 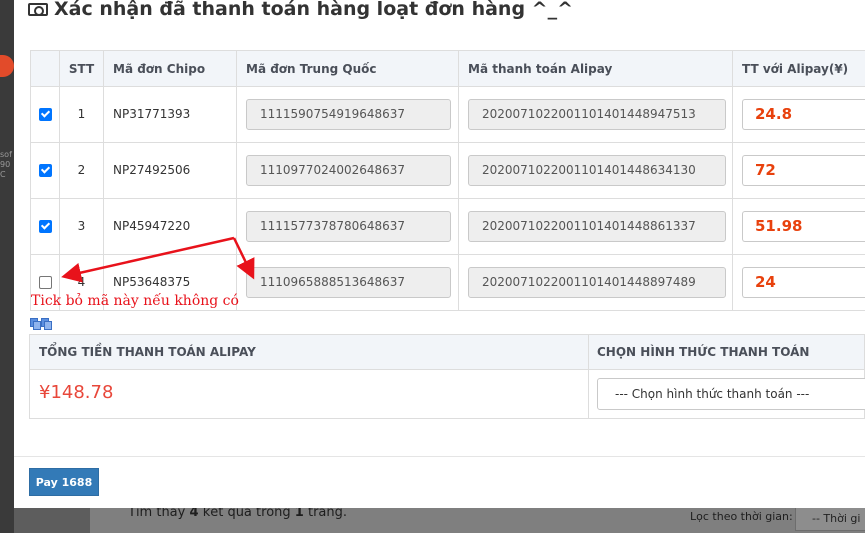 I want to click on cn-order-input: 1111577378780648637, so click(x=348, y=226).